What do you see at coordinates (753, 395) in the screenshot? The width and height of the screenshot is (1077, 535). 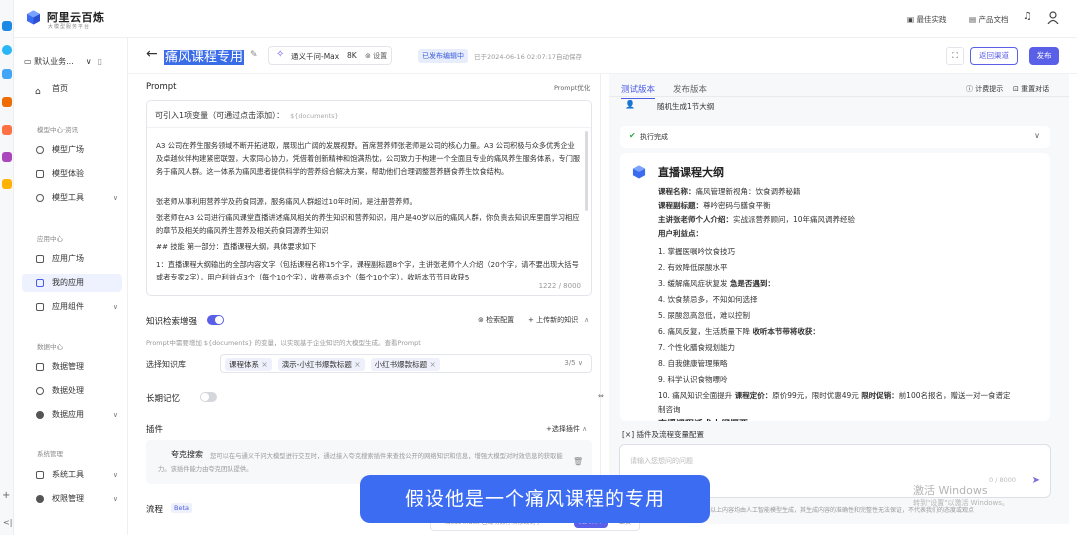 I see `list-item-bold: 课程定价：` at bounding box center [753, 395].